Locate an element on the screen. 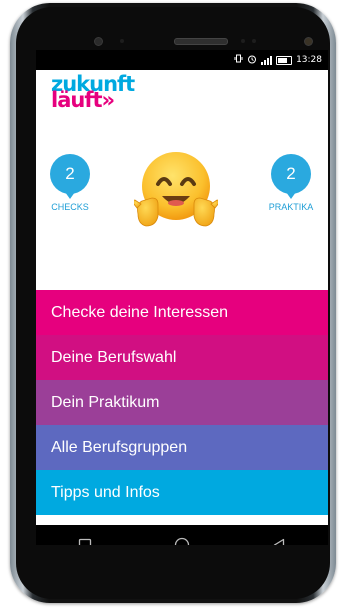 The image size is (345, 608). battery-icon is located at coordinates (284, 60).